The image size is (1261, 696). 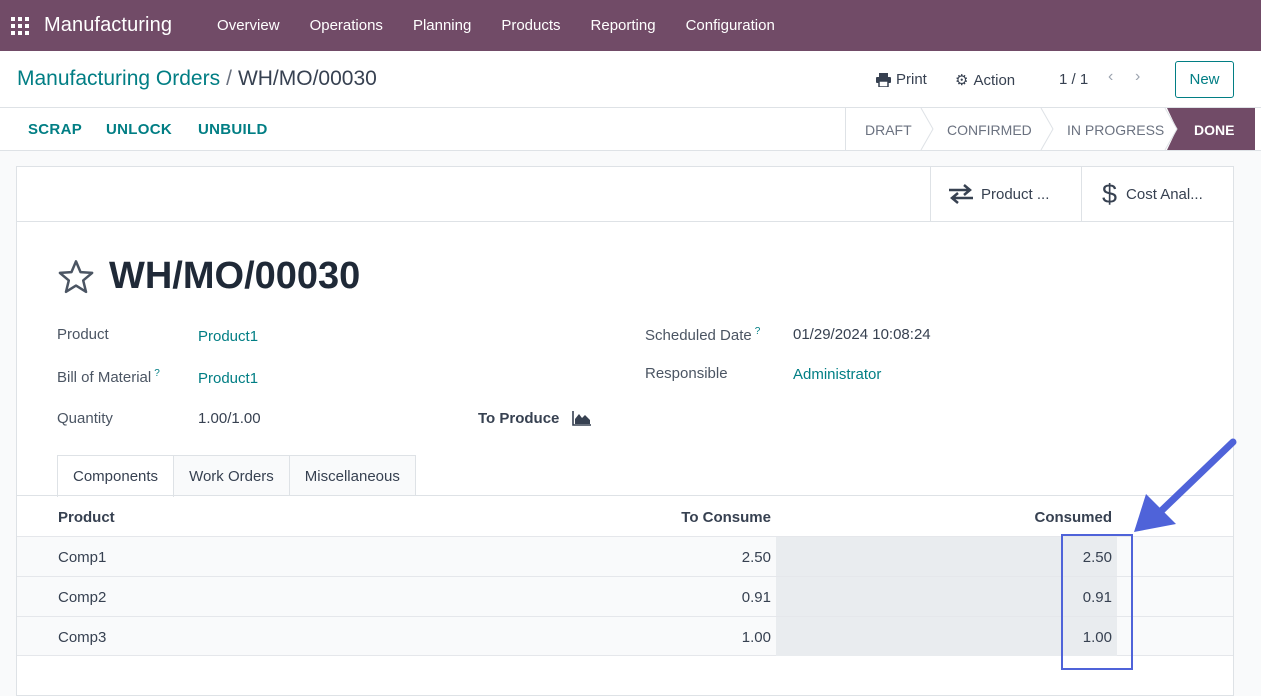 I want to click on scheduled-date-value: 01/29/2024 10:08:24, so click(x=862, y=334).